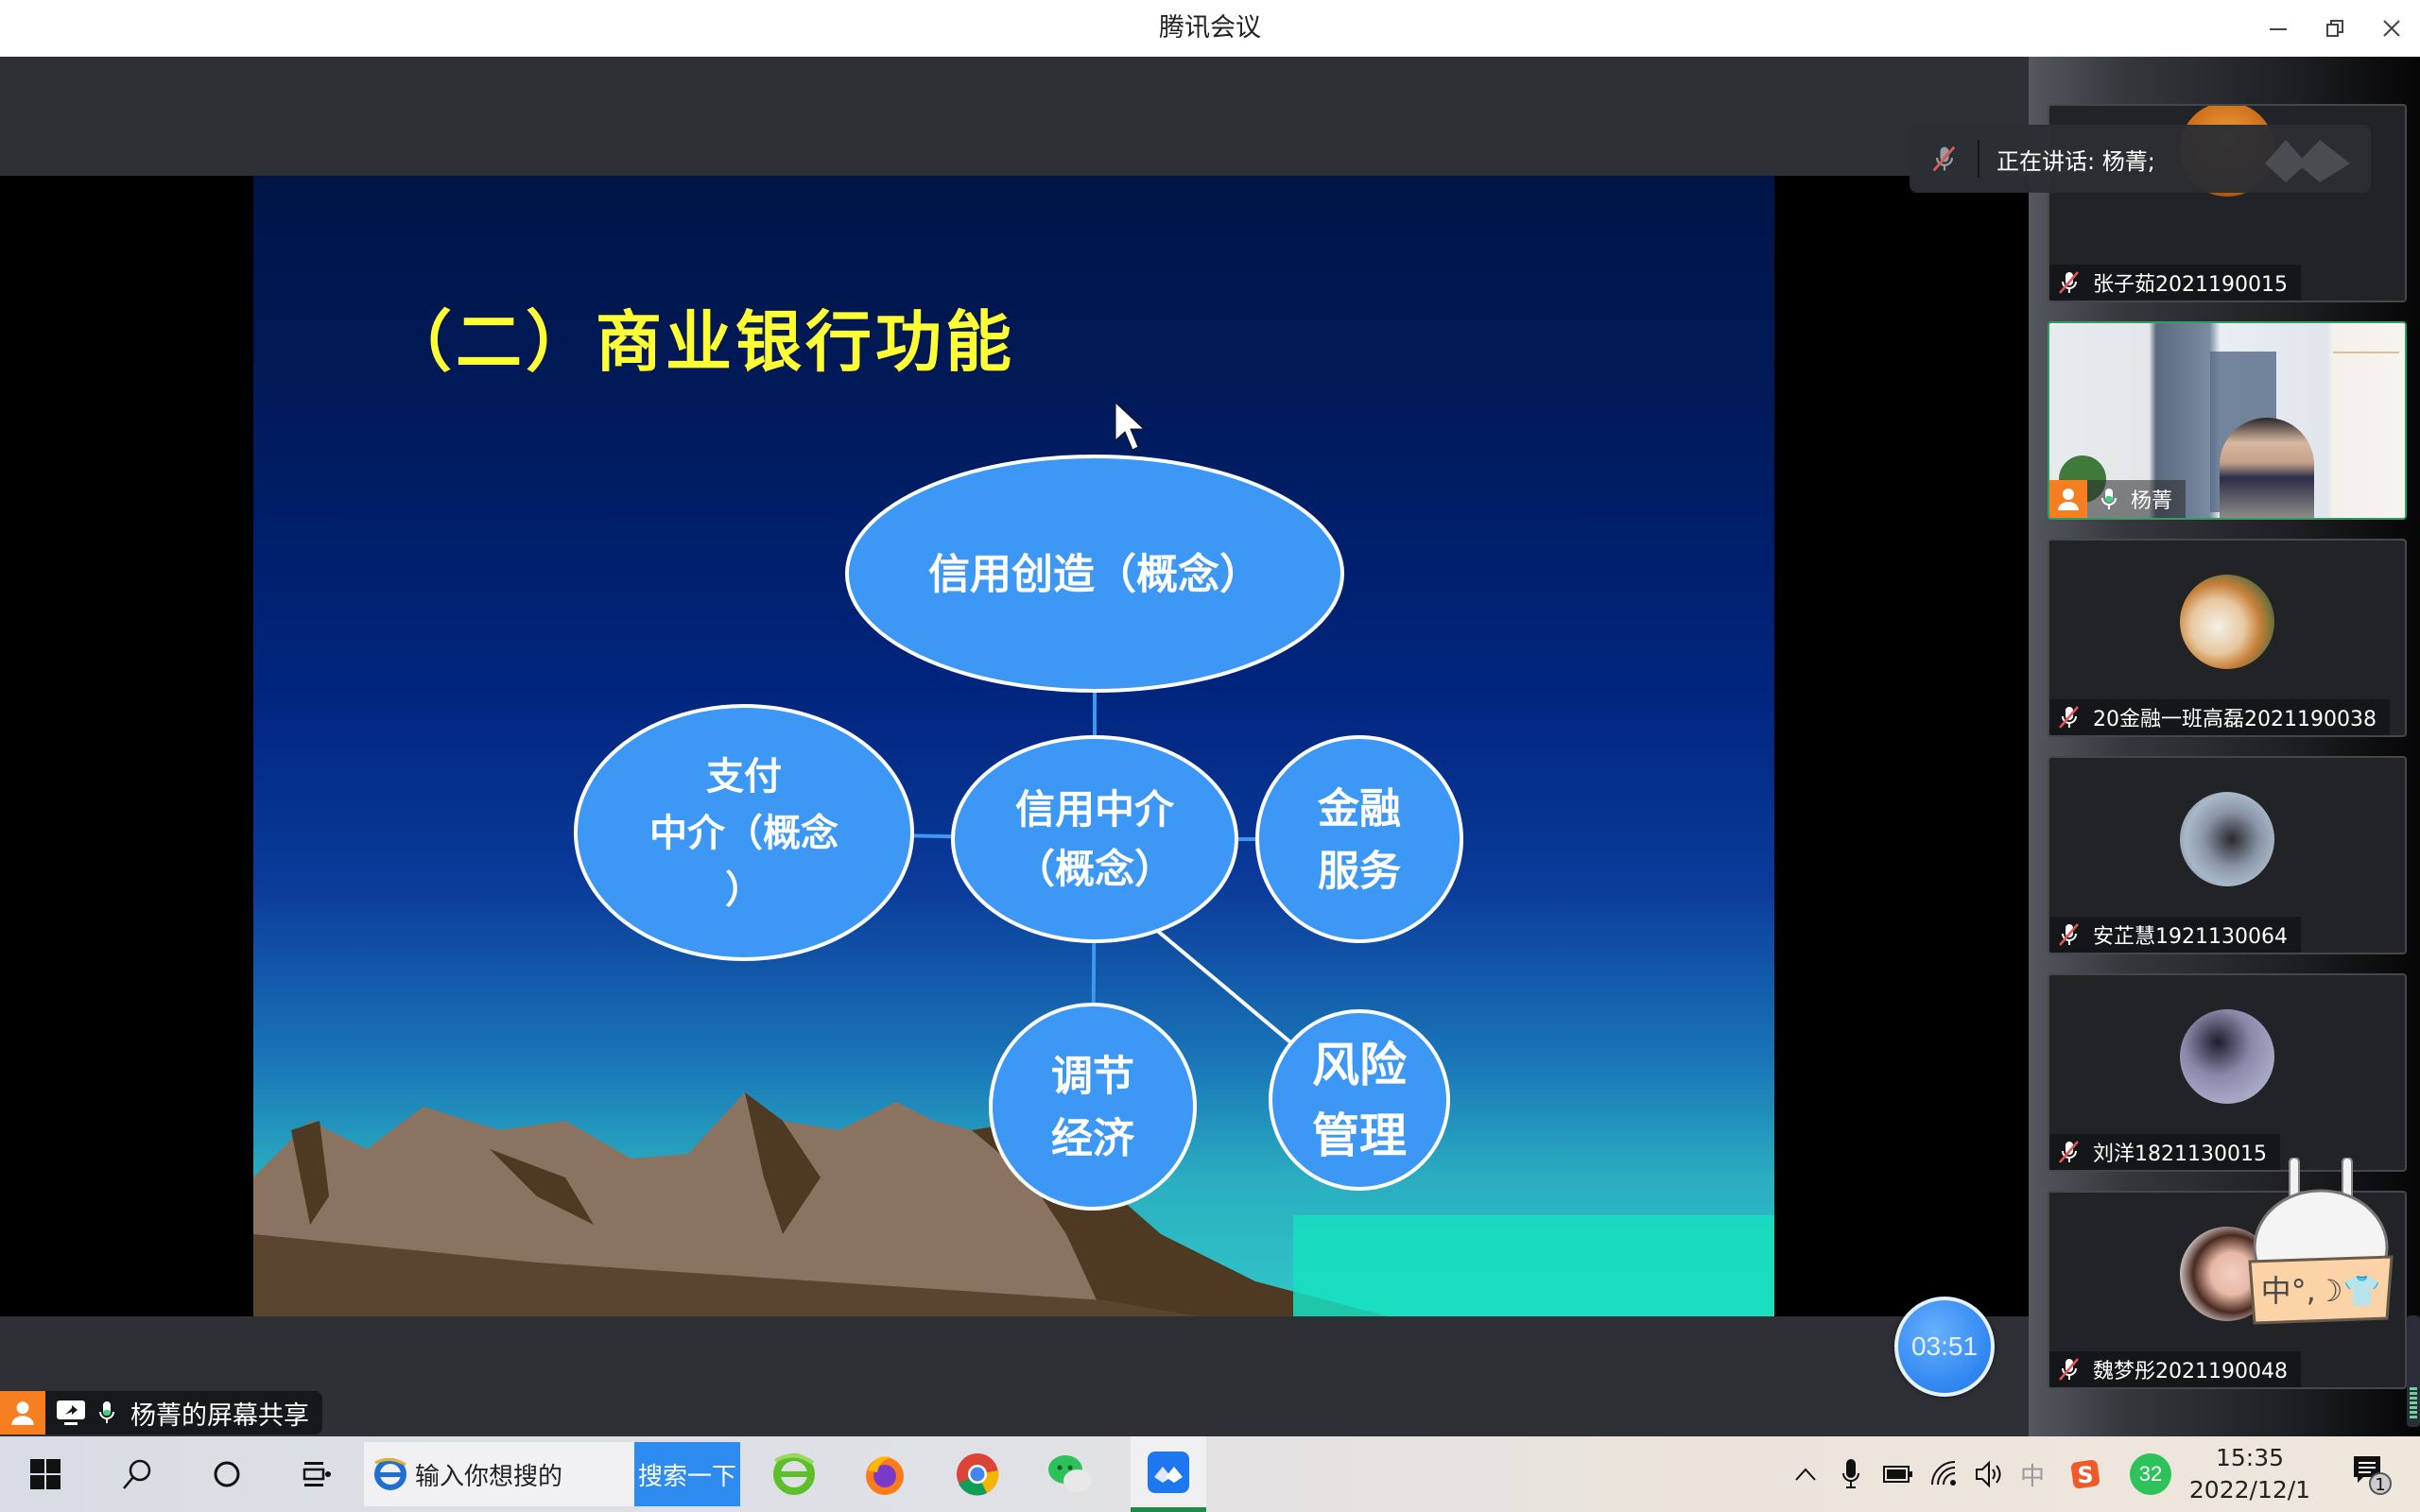  What do you see at coordinates (2227, 1072) in the screenshot?
I see `participant-tile: 刘洋1821130015` at bounding box center [2227, 1072].